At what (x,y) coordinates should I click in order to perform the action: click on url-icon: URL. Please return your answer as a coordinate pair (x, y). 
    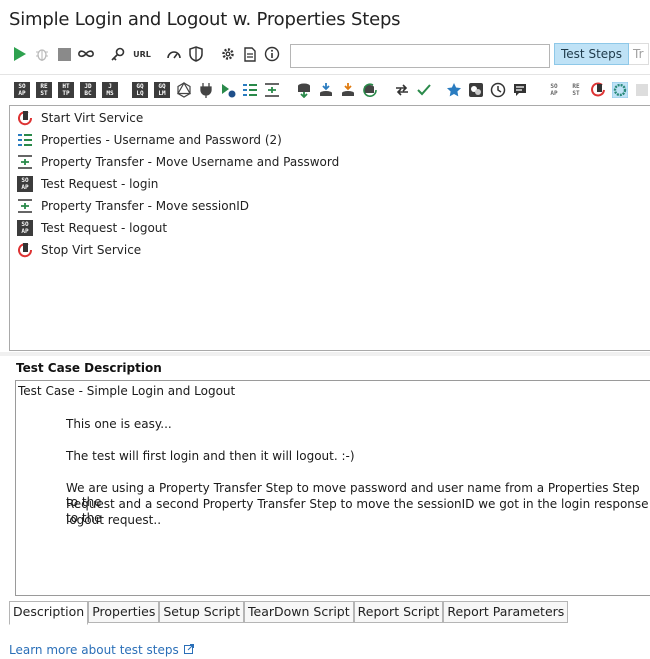
    Looking at the image, I should click on (142, 54).